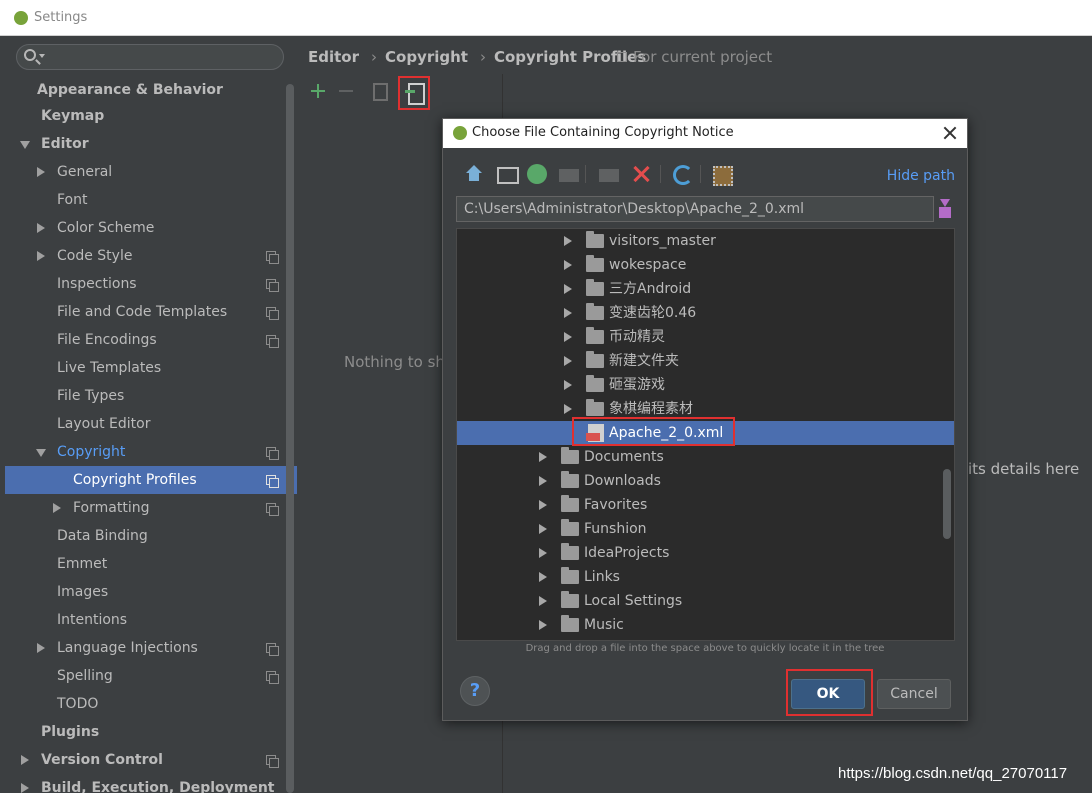 This screenshot has width=1092, height=793. Describe the element at coordinates (151, 480) in the screenshot. I see `sidebar-item-copyright-profiles: Copyright Profiles` at that location.